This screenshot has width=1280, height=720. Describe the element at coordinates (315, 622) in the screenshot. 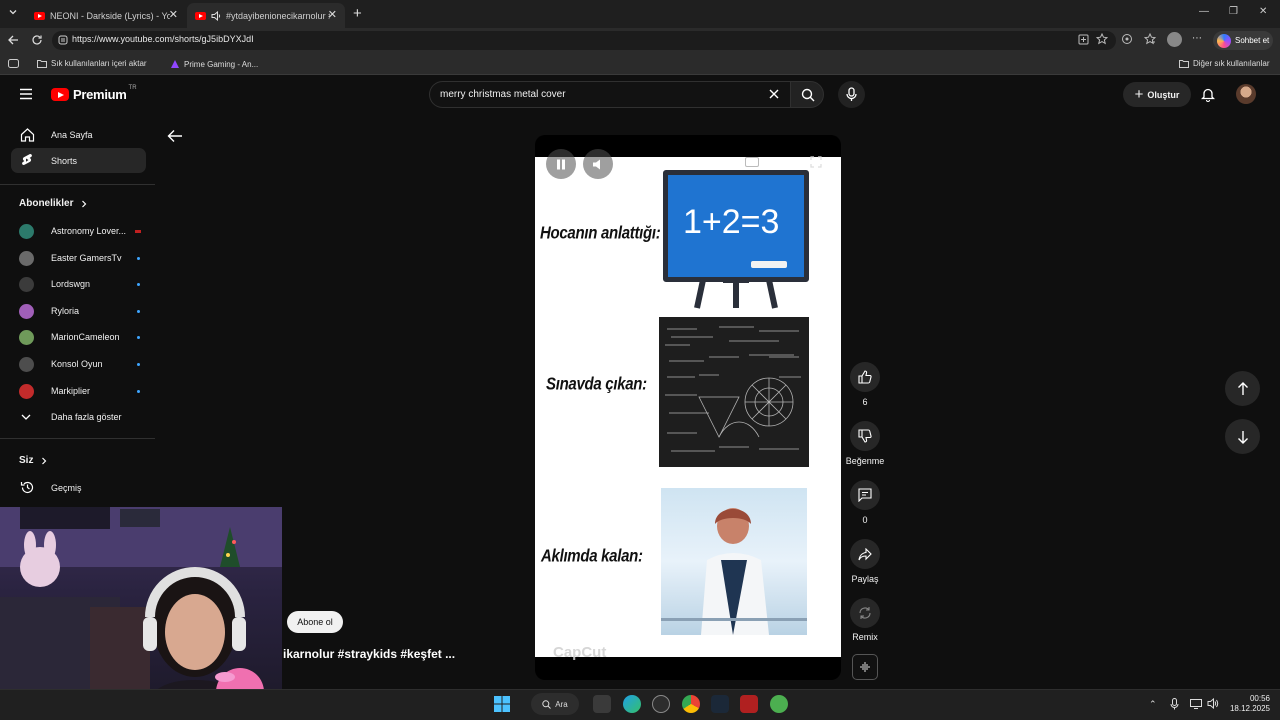

I see `subscribe-button: Abone ol` at that location.